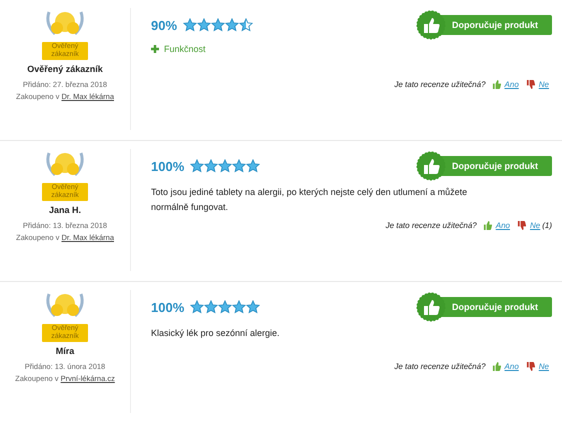 The width and height of the screenshot is (562, 427). Describe the element at coordinates (65, 351) in the screenshot. I see `author-name: Míra` at that location.